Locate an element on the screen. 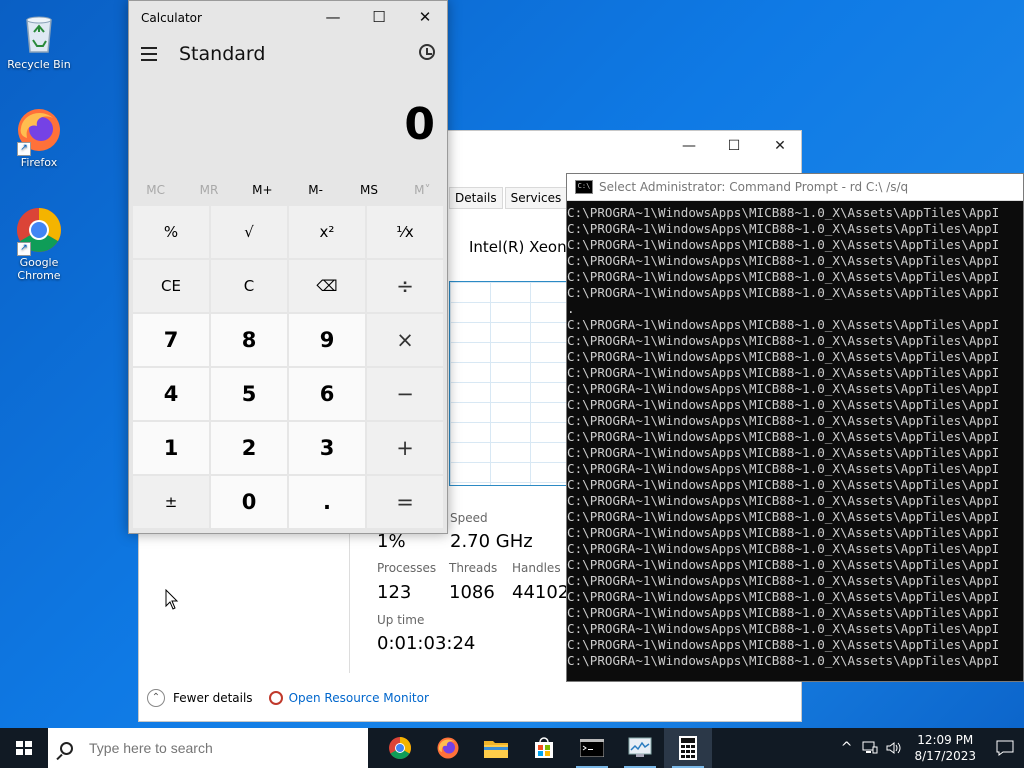 The width and height of the screenshot is (1024, 768). taskbar-app-calculator is located at coordinates (688, 748).